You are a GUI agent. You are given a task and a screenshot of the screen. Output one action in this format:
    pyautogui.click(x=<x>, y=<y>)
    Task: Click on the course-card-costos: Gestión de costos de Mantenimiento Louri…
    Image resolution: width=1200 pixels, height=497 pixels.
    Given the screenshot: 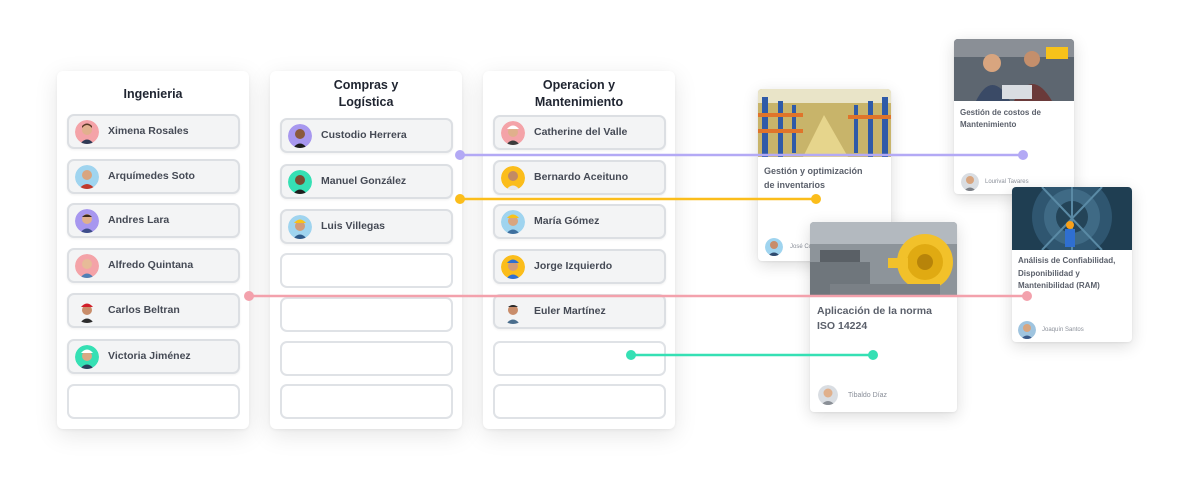 What is the action you would take?
    pyautogui.click(x=1014, y=116)
    